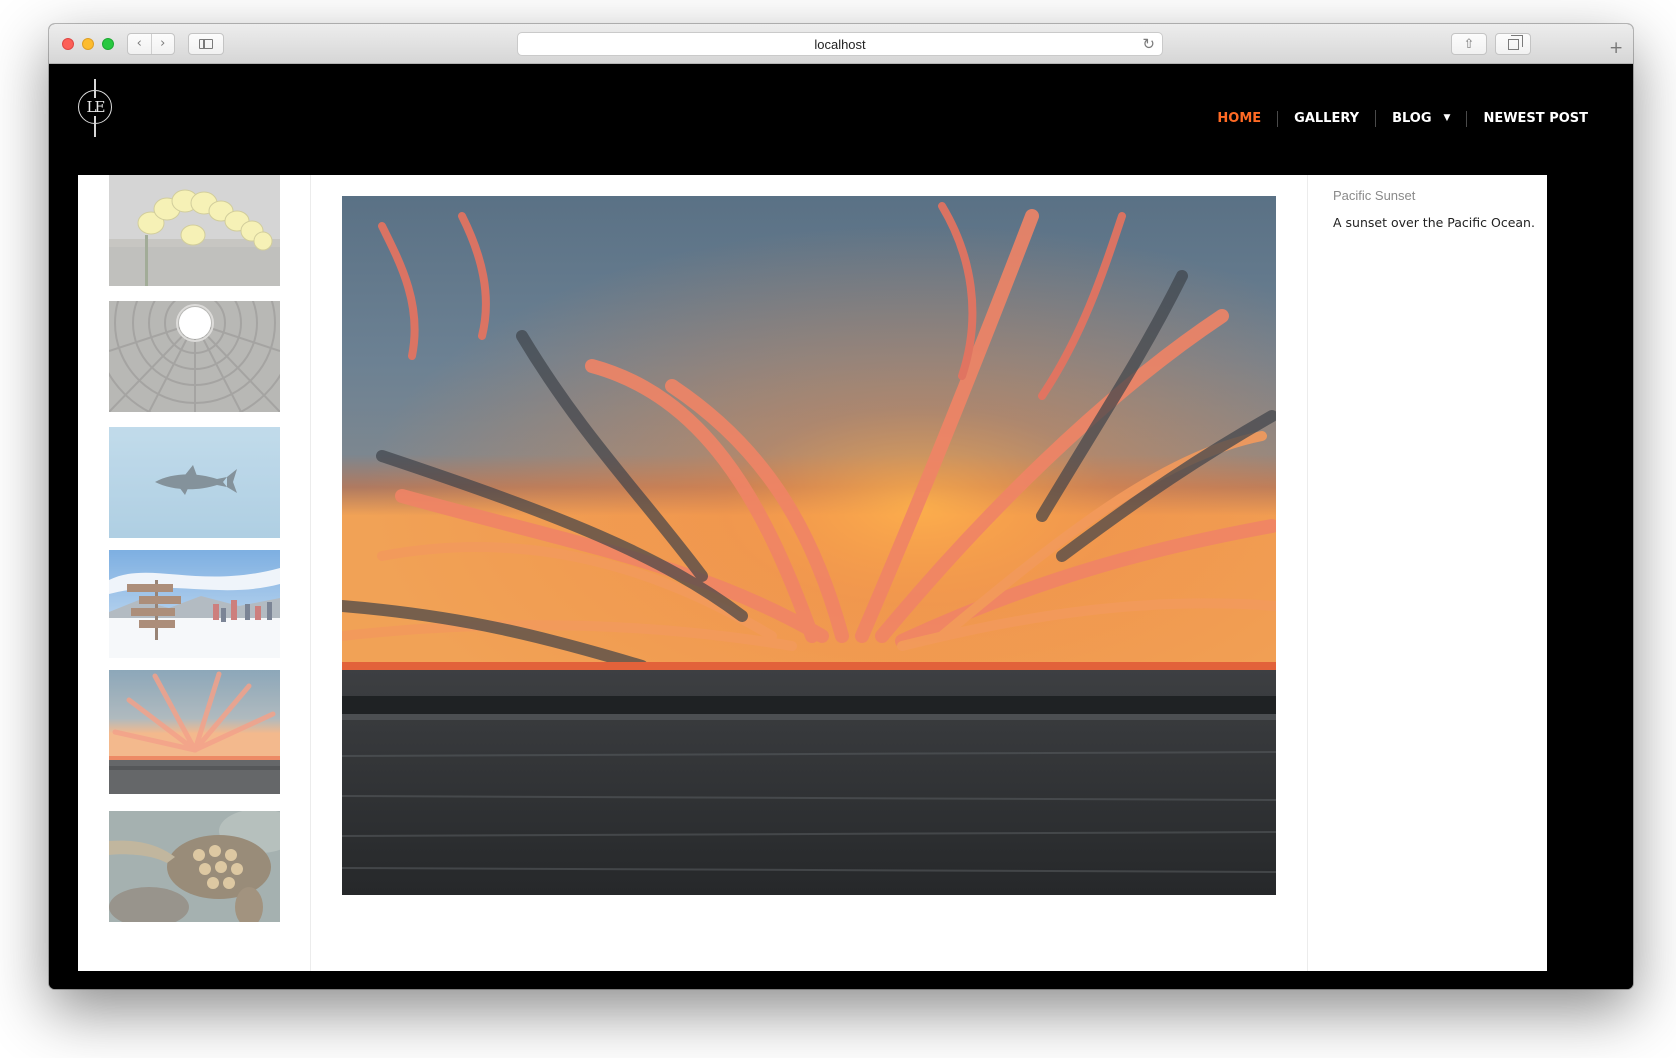 The image size is (1676, 1058). What do you see at coordinates (194, 230) in the screenshot?
I see `thumbnail-orchids` at bounding box center [194, 230].